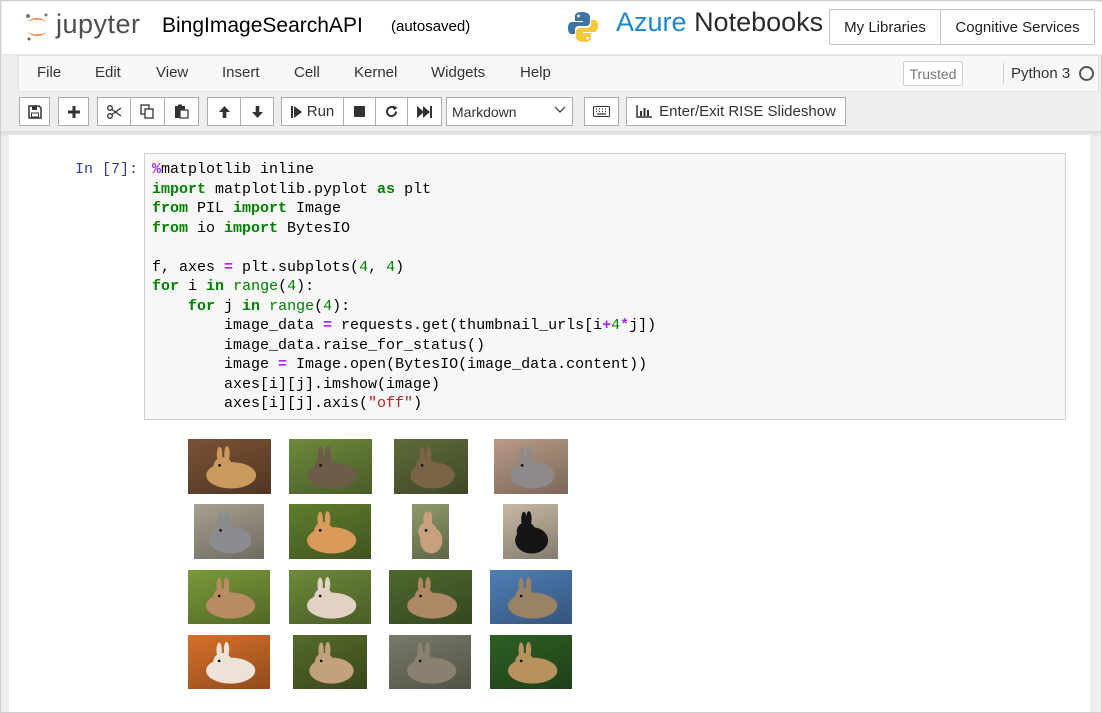  Describe the element at coordinates (307, 72) in the screenshot. I see `menu-cell: Cell` at that location.